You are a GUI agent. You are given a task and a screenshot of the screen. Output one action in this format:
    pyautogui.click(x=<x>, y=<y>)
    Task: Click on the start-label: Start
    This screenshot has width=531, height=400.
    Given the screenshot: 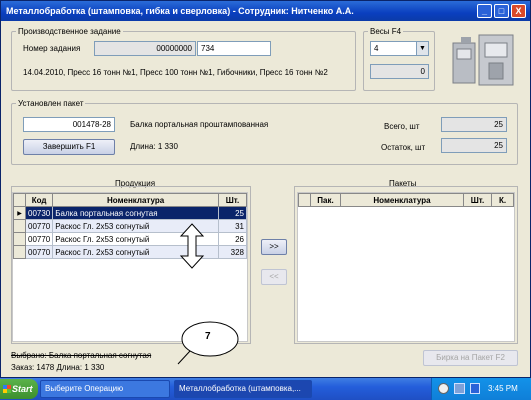 What is the action you would take?
    pyautogui.click(x=22, y=389)
    